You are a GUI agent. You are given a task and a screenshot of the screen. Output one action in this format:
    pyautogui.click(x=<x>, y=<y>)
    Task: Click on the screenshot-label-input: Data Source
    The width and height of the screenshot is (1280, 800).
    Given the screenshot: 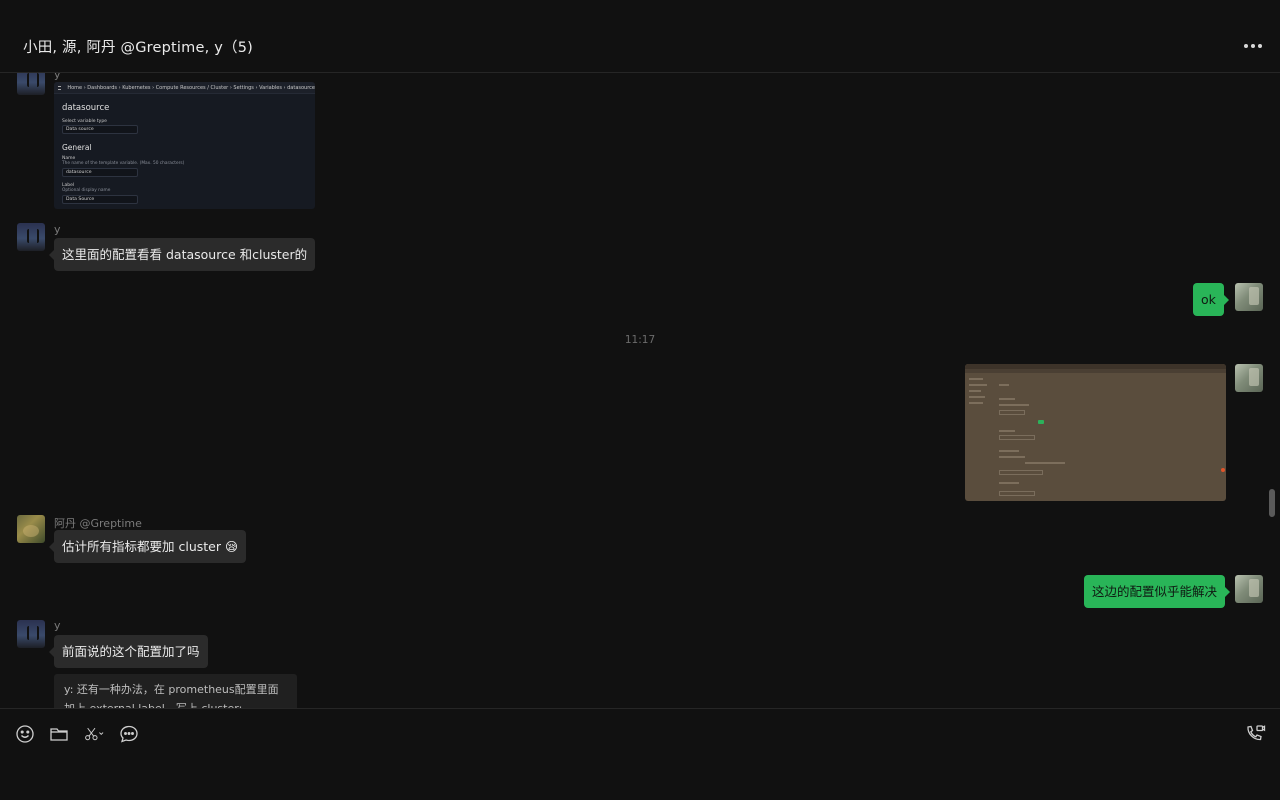 What is the action you would take?
    pyautogui.click(x=100, y=199)
    